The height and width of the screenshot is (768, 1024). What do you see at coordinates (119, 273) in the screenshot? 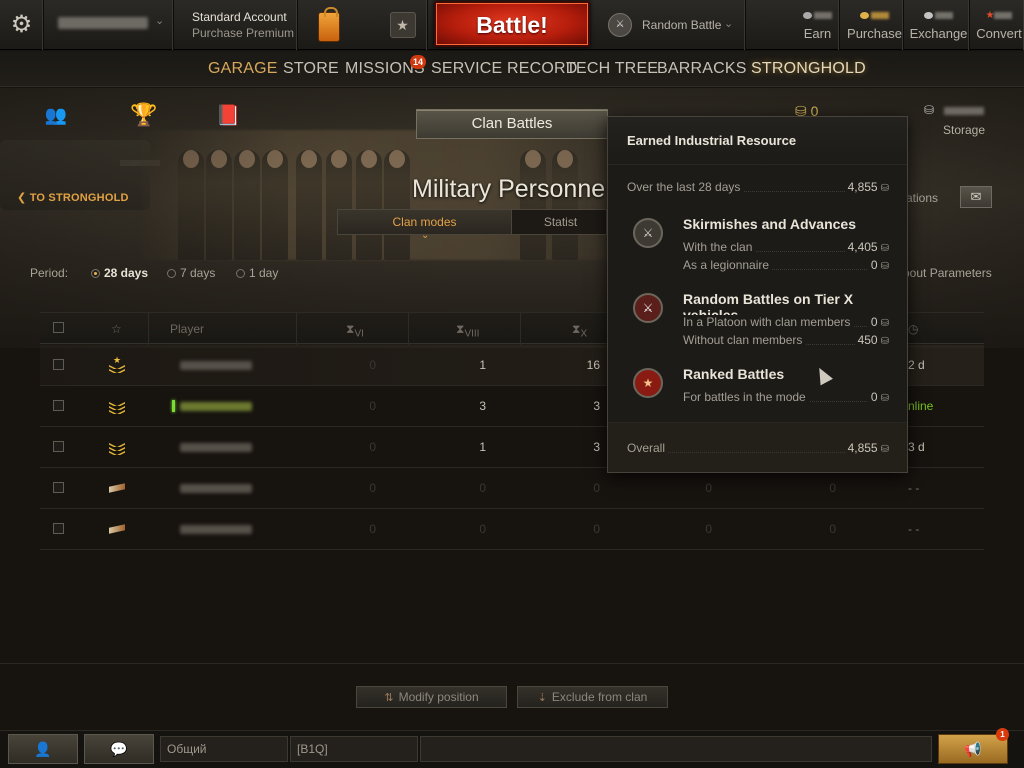
I see `period-28-days-radio: 28 days` at bounding box center [119, 273].